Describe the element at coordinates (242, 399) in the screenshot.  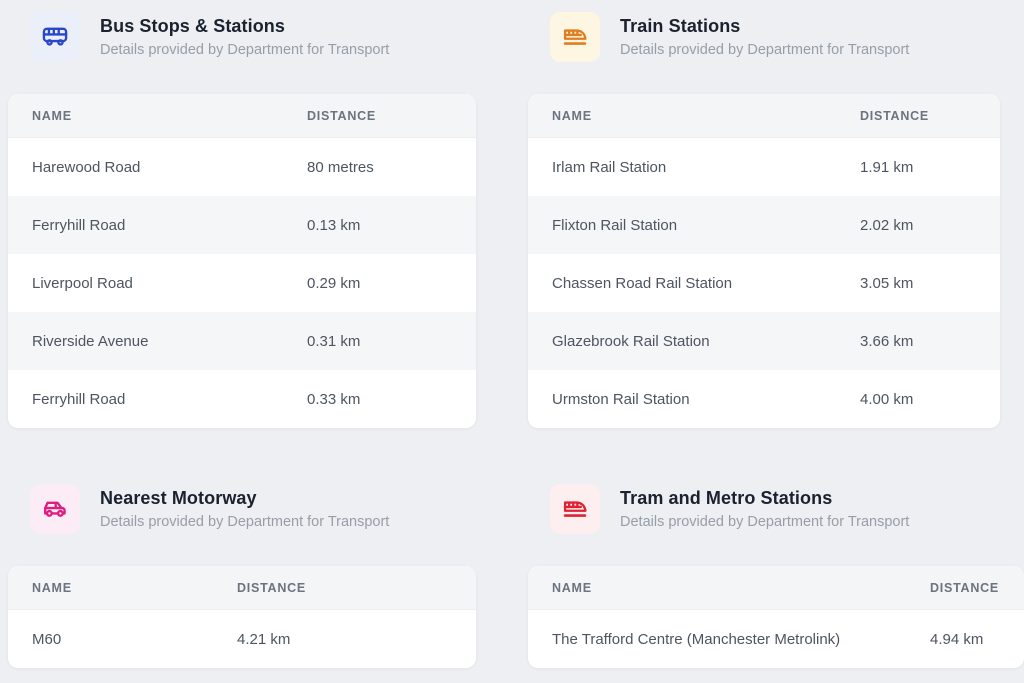
I see `table-row: Ferryhill Road 0.33 km` at that location.